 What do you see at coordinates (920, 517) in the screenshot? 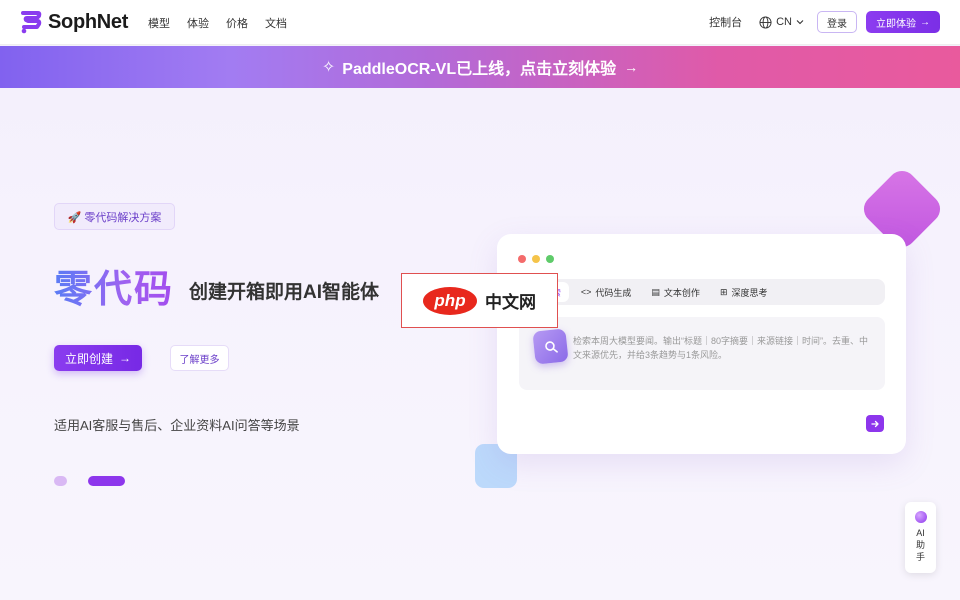
I see `ai-orb-icon` at bounding box center [920, 517].